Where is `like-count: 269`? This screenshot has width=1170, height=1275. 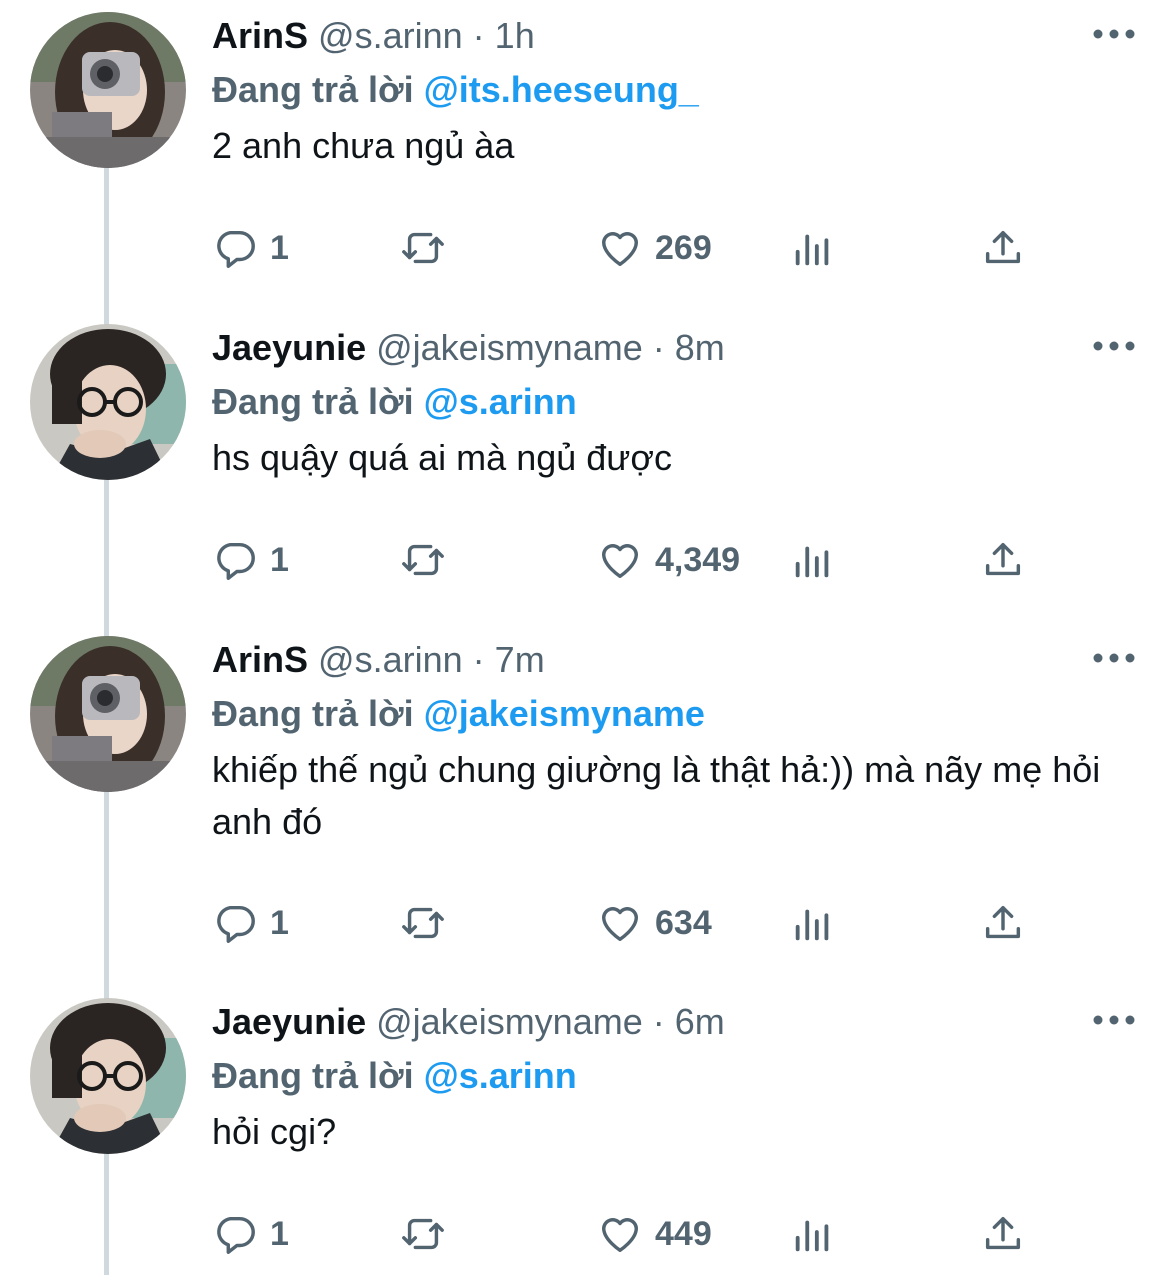
like-count: 269 is located at coordinates (683, 247).